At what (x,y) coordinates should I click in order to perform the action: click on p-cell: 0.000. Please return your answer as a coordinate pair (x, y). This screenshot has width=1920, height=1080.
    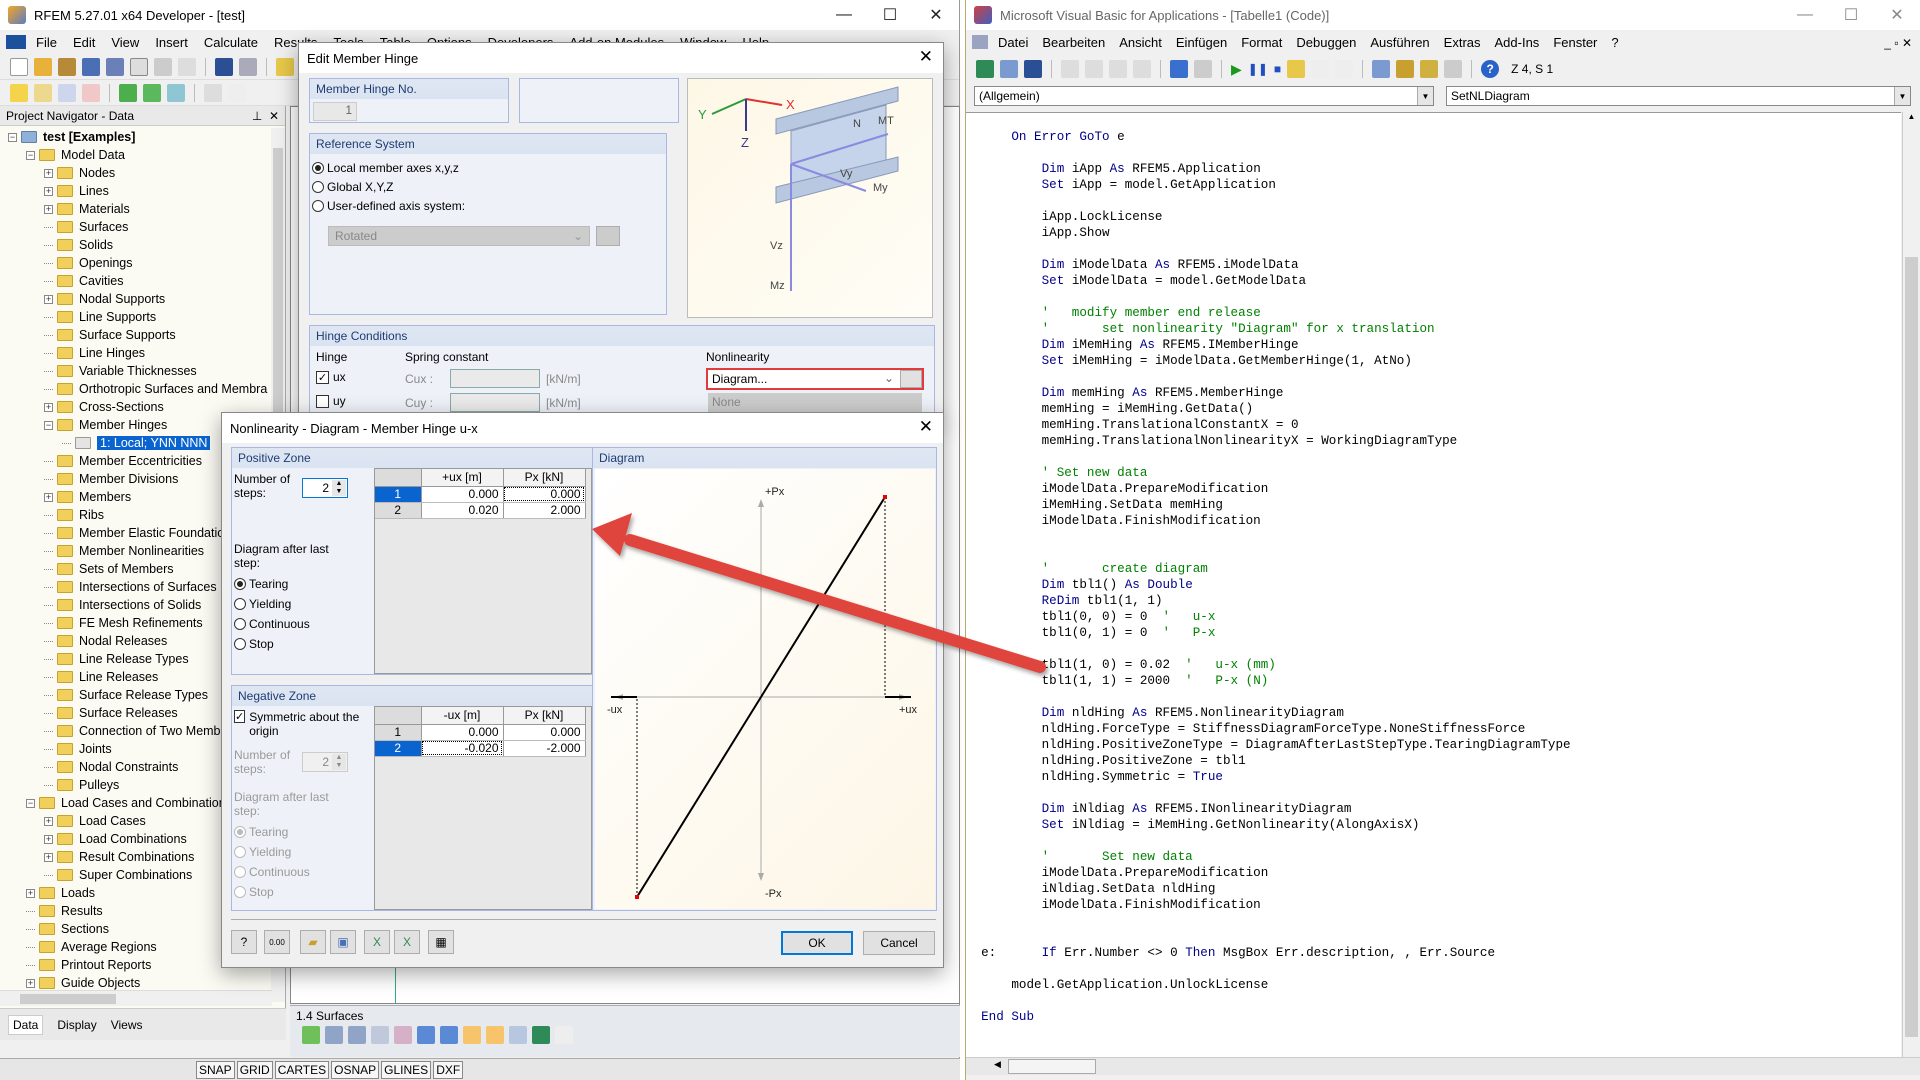
    Looking at the image, I should click on (544, 732).